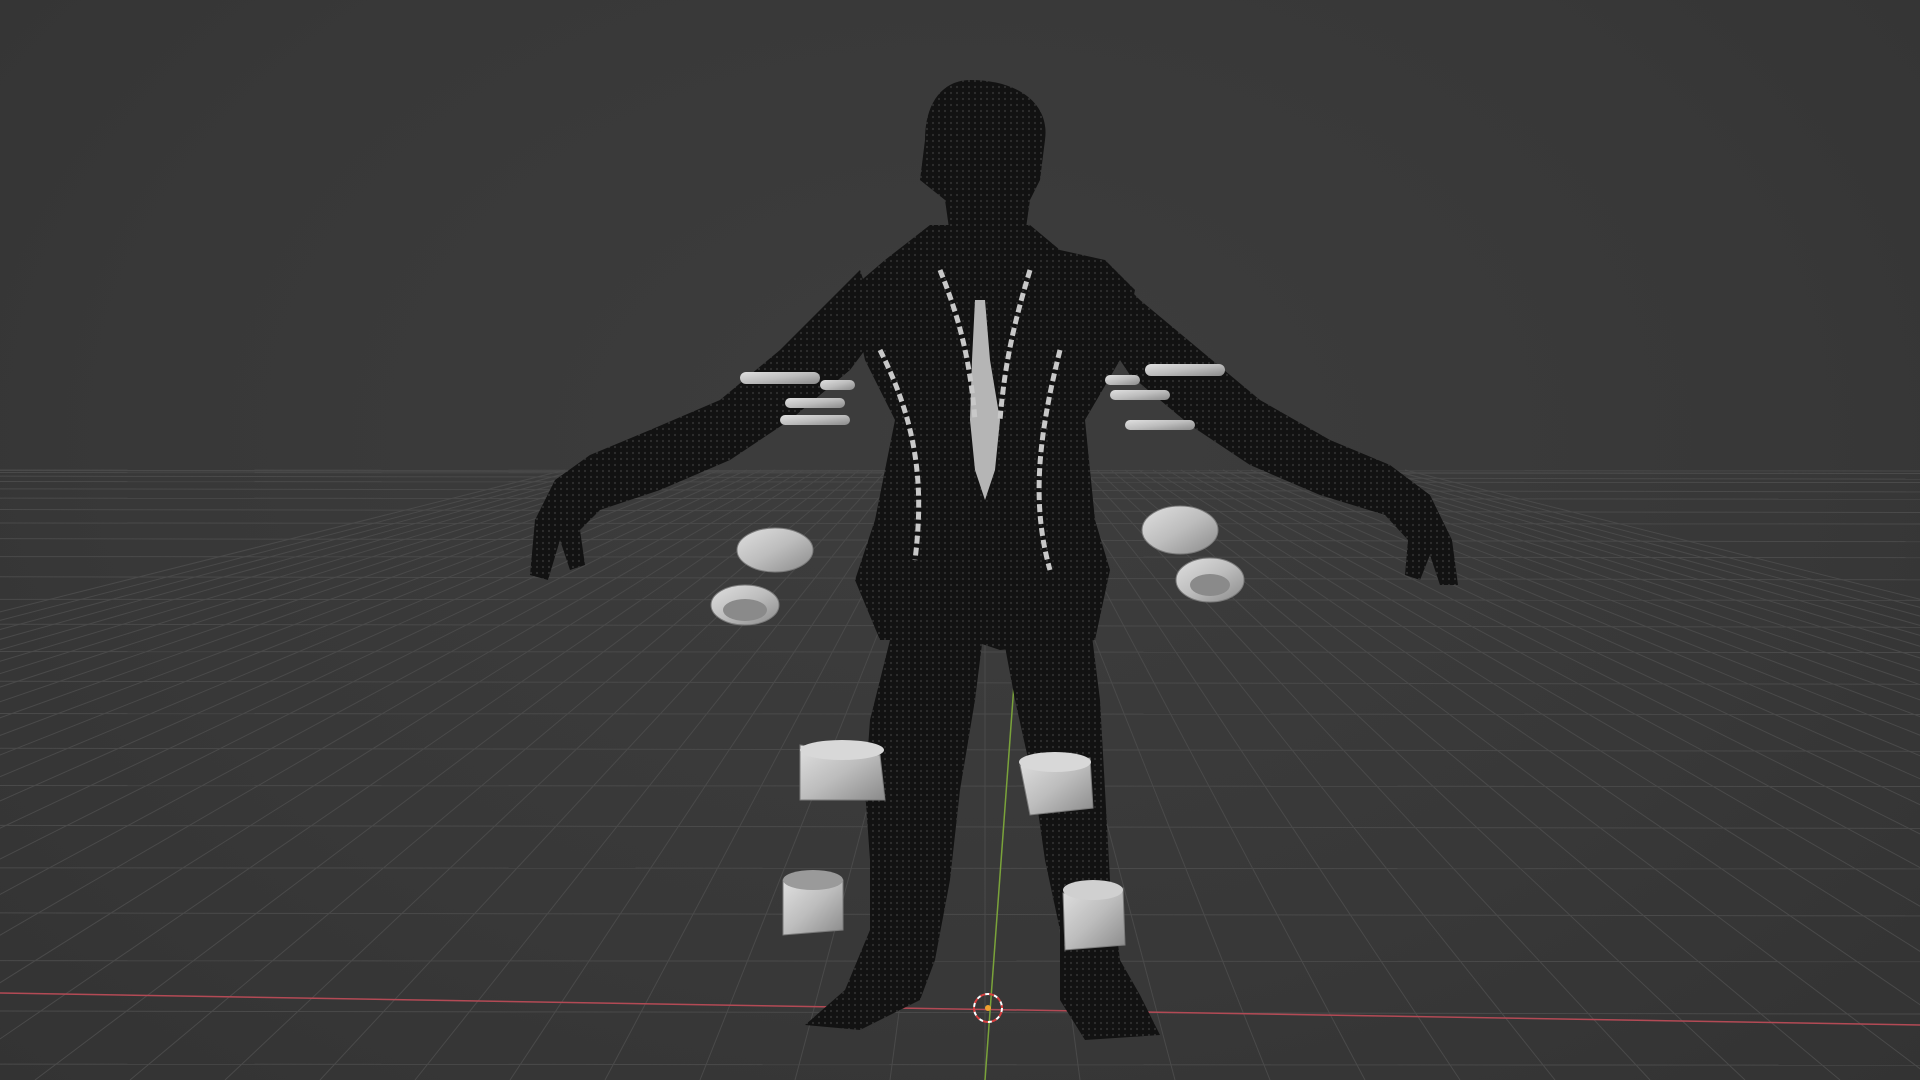 The height and width of the screenshot is (1080, 1920). What do you see at coordinates (842, 770) in the screenshot?
I see `thigh-band-left` at bounding box center [842, 770].